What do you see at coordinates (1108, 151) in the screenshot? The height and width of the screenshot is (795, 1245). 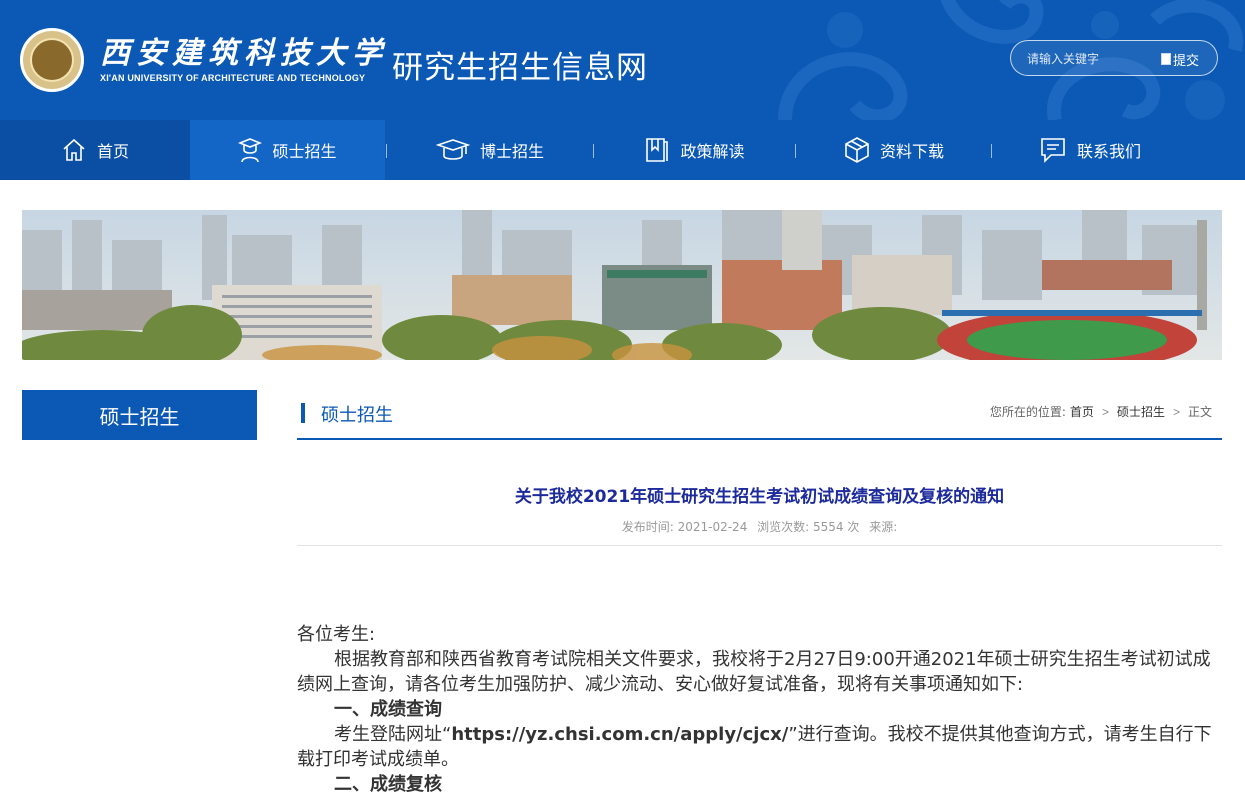 I see `nav-label-contact: 联系我们` at bounding box center [1108, 151].